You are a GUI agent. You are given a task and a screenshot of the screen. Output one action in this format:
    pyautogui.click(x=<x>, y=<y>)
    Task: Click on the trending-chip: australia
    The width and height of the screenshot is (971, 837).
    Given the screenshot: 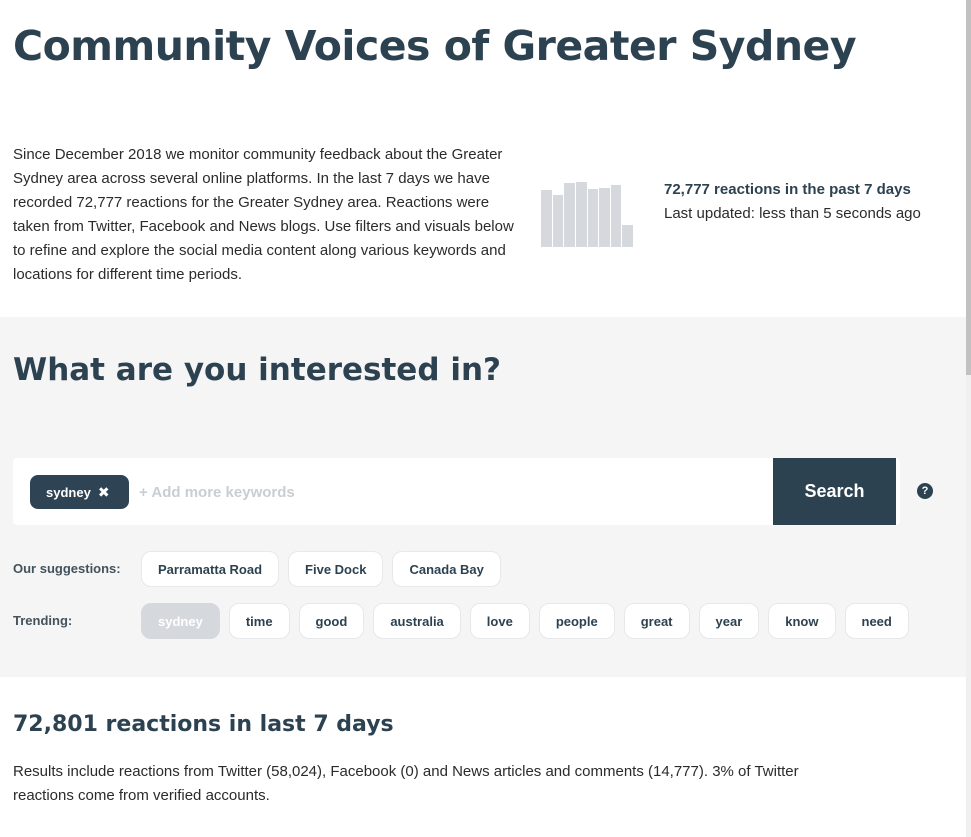 What is the action you would take?
    pyautogui.click(x=417, y=621)
    